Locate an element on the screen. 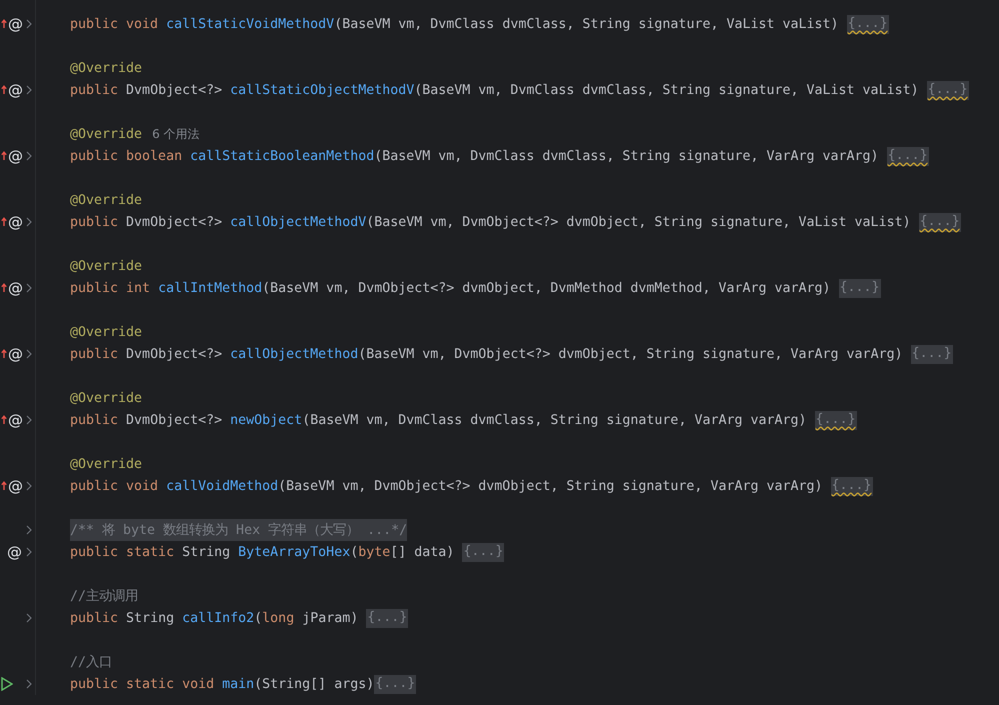  code-line: public String callInfo2(long jParam) is located at coordinates (215, 618).